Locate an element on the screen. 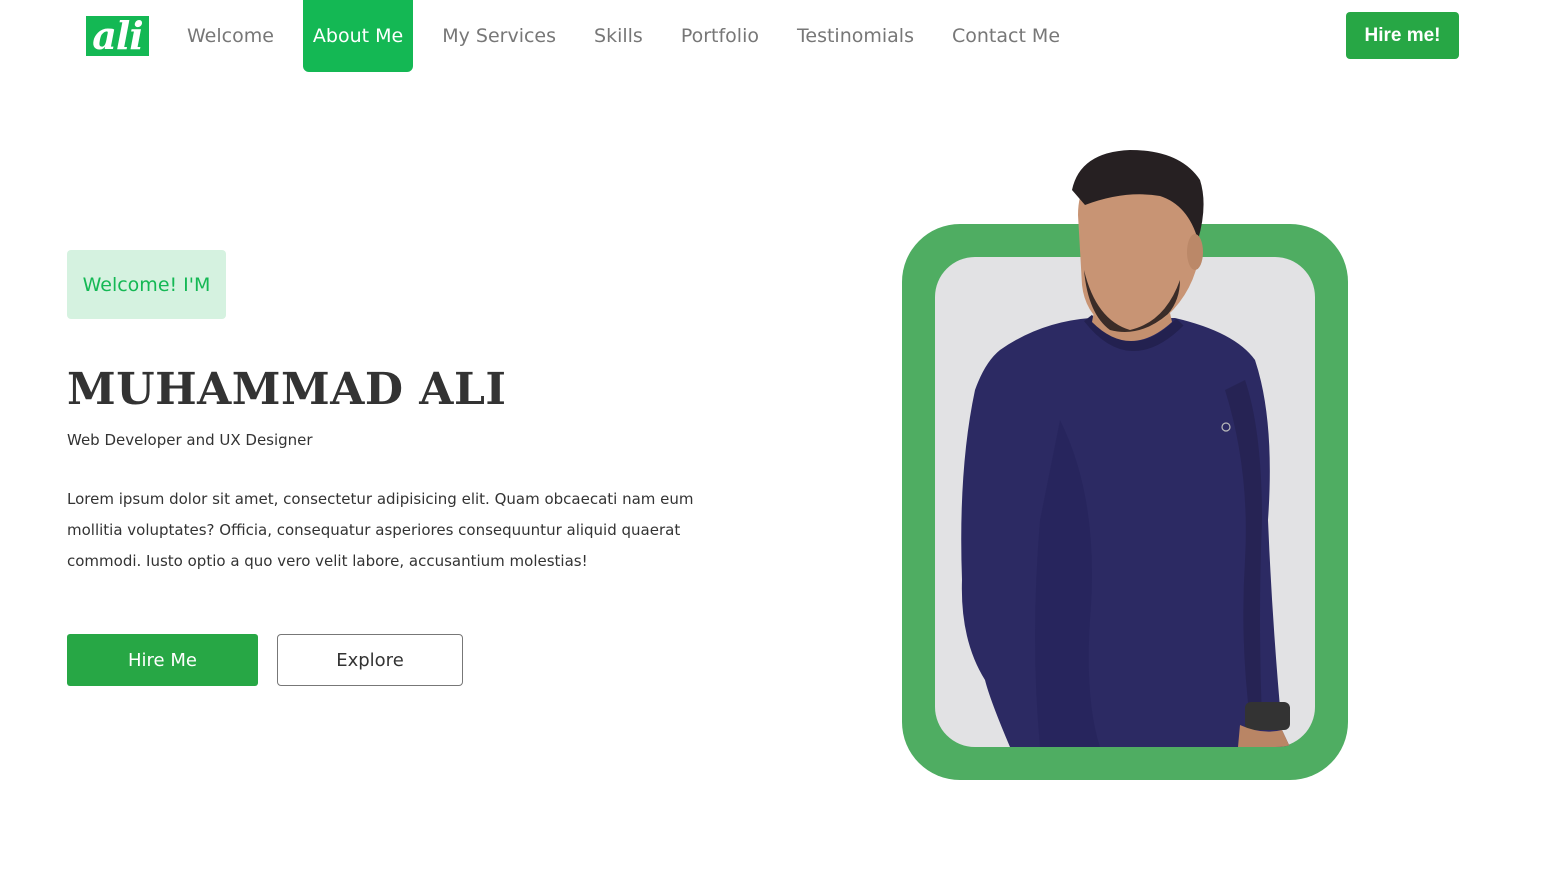 The width and height of the screenshot is (1543, 883). person-portrait-icon is located at coordinates (1125, 448).